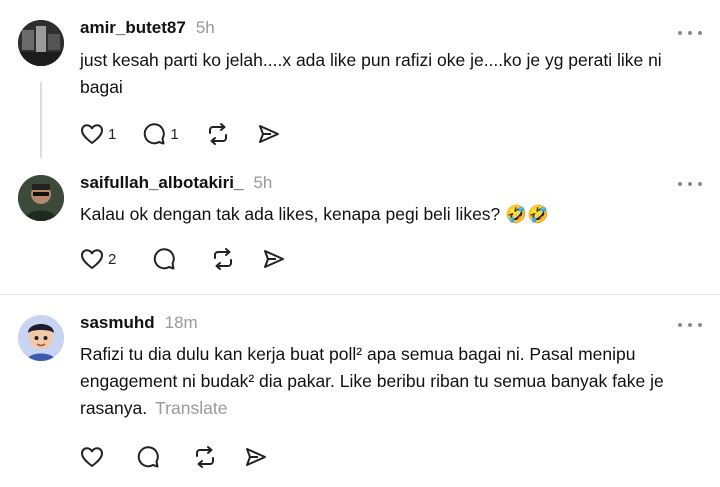  I want to click on like-button, so click(92, 457).